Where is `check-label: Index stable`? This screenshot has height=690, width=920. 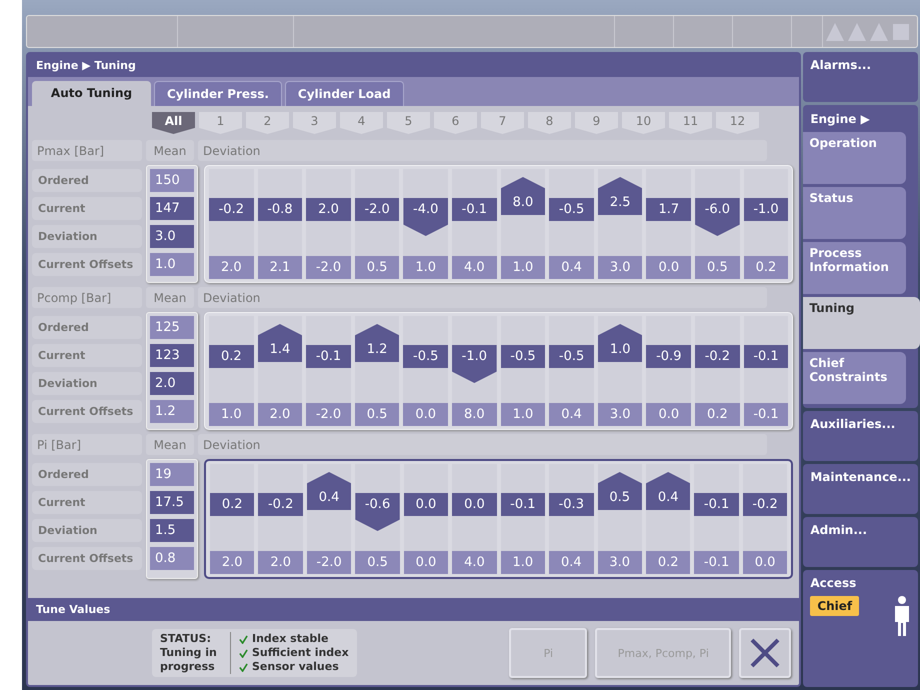
check-label: Index stable is located at coordinates (290, 639).